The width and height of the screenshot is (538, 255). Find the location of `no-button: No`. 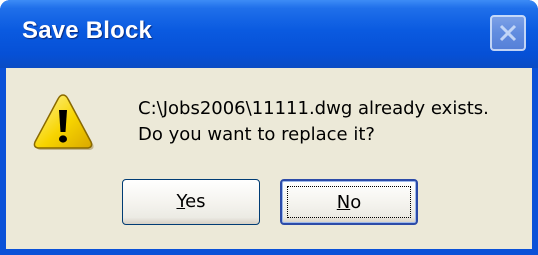

no-button: No is located at coordinates (349, 202).